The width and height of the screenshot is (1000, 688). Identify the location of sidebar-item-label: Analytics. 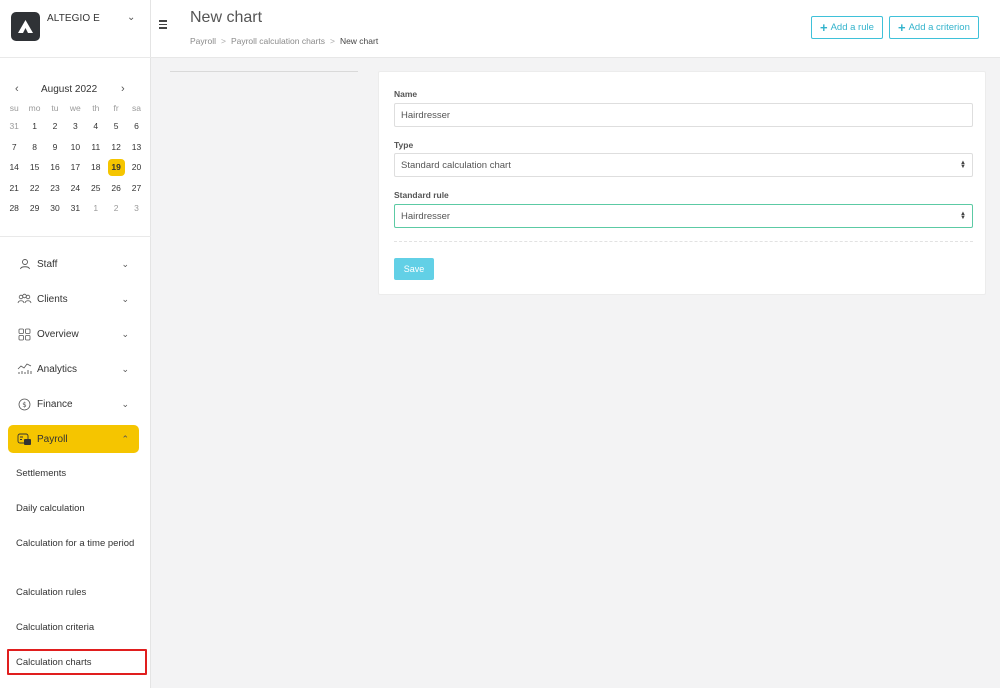
(57, 369).